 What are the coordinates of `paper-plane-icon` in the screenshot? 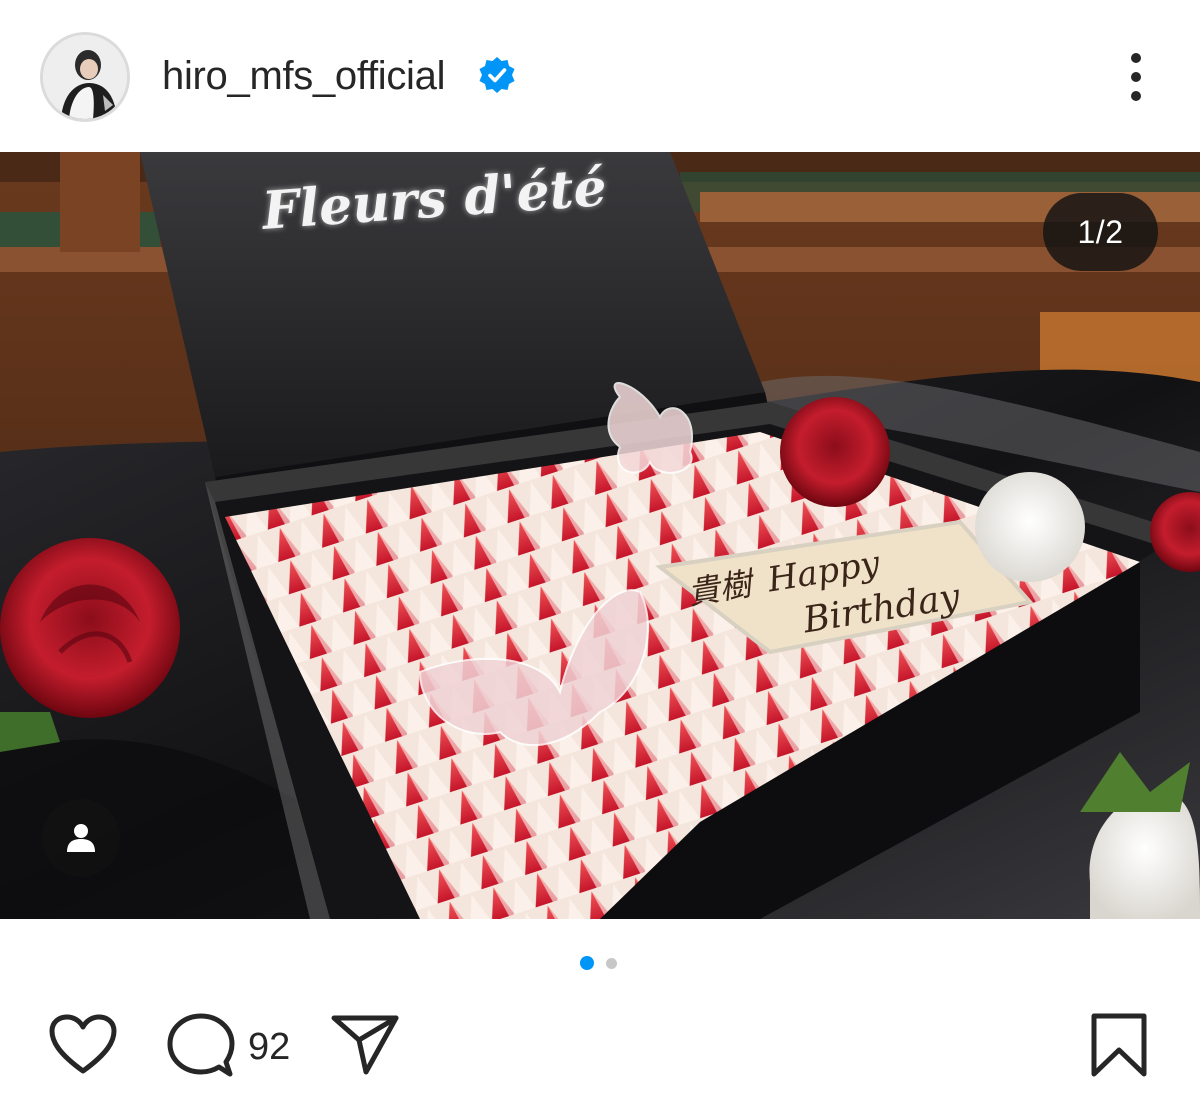 It's located at (365, 1045).